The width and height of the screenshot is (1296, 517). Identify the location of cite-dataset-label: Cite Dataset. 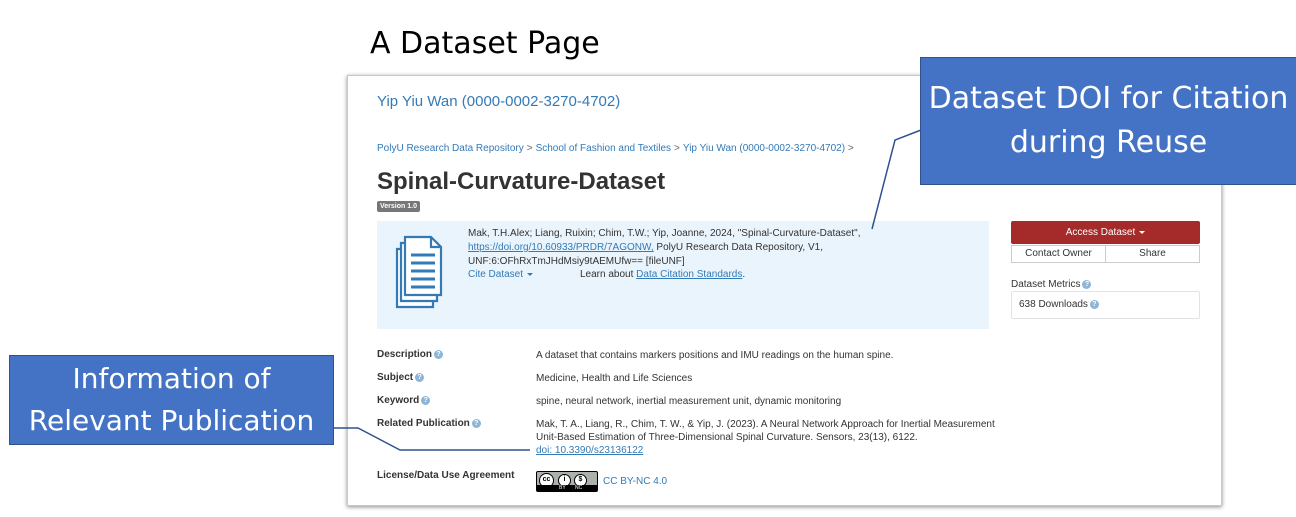
(496, 274).